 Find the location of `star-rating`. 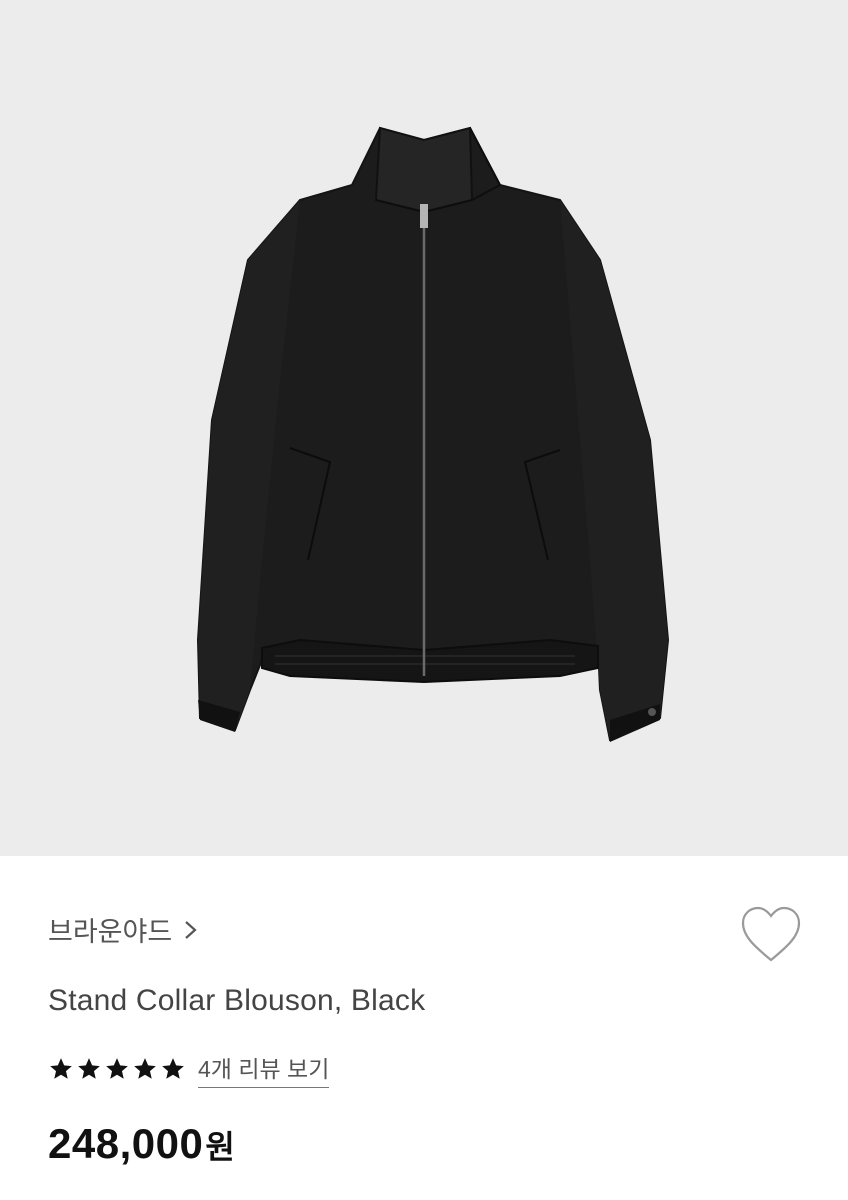

star-rating is located at coordinates (117, 1069).